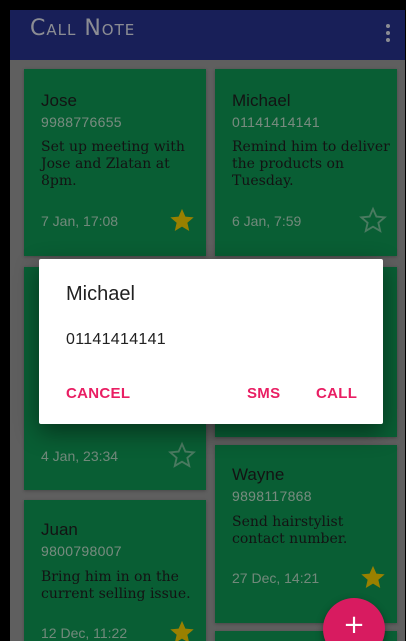 This screenshot has width=406, height=641. What do you see at coordinates (98, 393) in the screenshot?
I see `cancel-button: CANCEL` at bounding box center [98, 393].